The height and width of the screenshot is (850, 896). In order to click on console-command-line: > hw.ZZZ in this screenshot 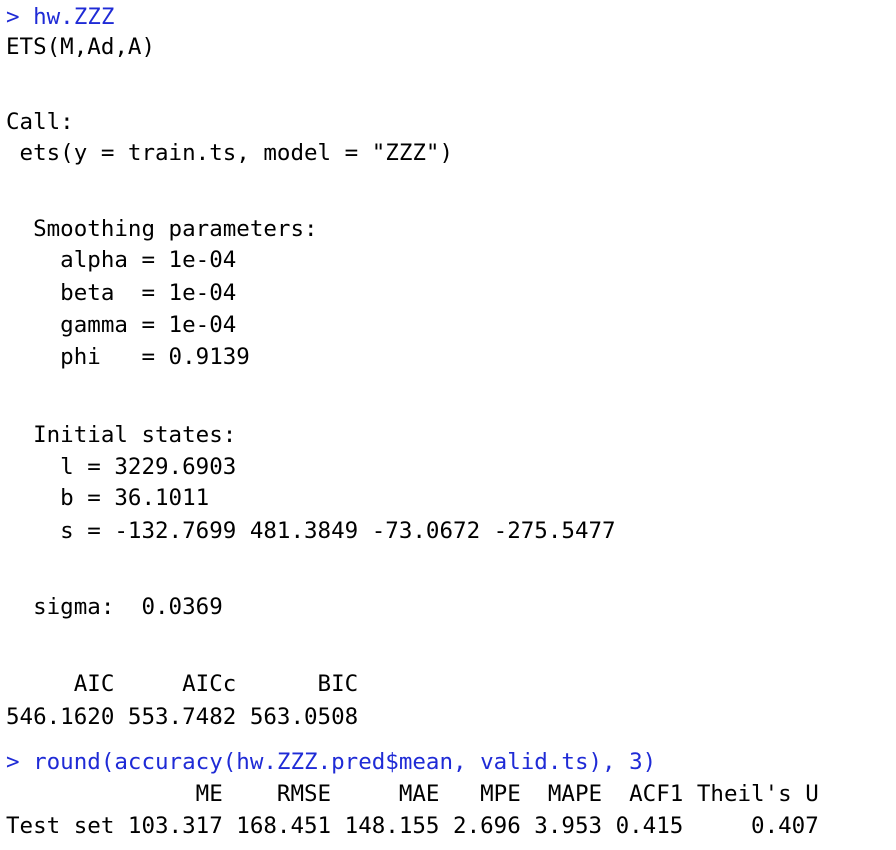, I will do `click(60, 17)`.